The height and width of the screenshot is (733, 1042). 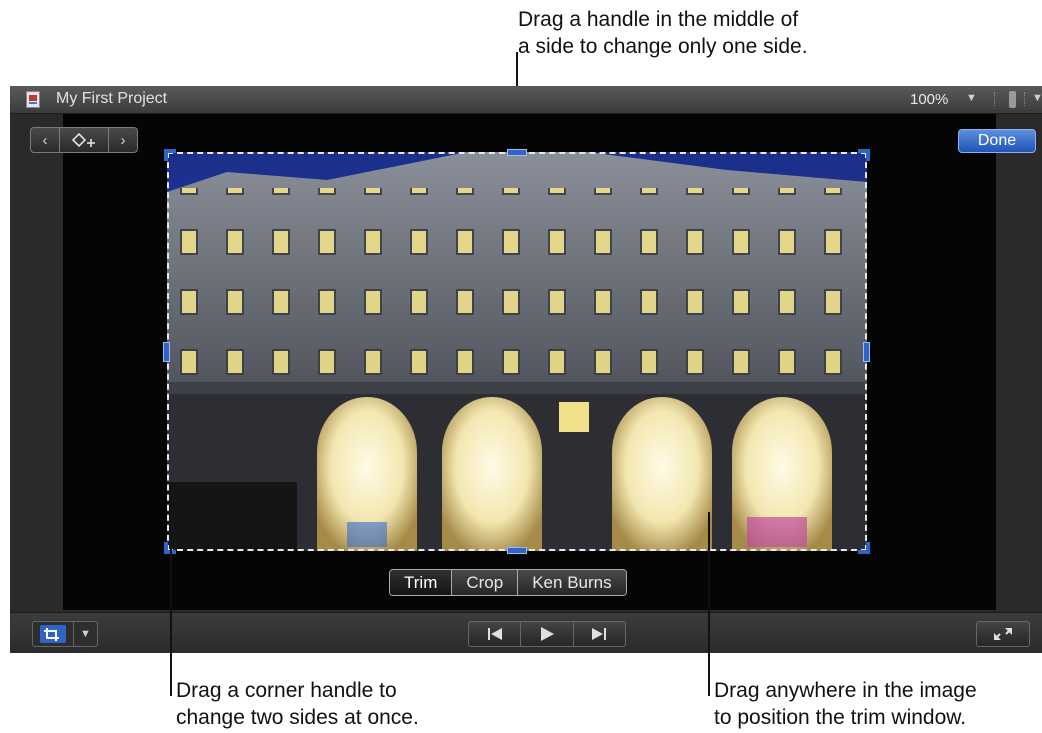 What do you see at coordinates (929, 99) in the screenshot?
I see `zoom-level: 100%` at bounding box center [929, 99].